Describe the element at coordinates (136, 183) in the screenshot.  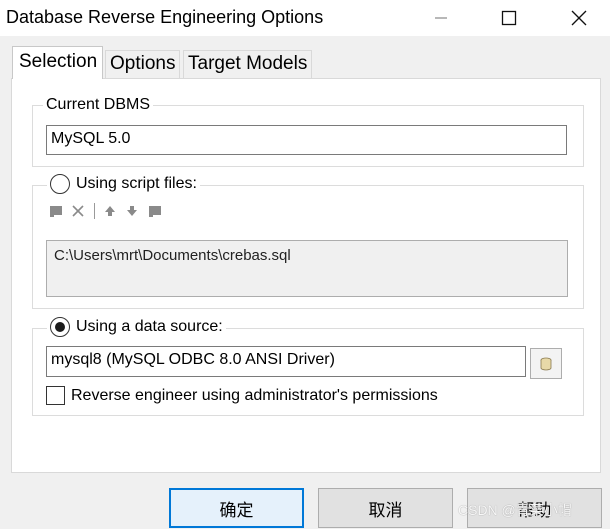
I see `script-files-label: Using script files:` at that location.